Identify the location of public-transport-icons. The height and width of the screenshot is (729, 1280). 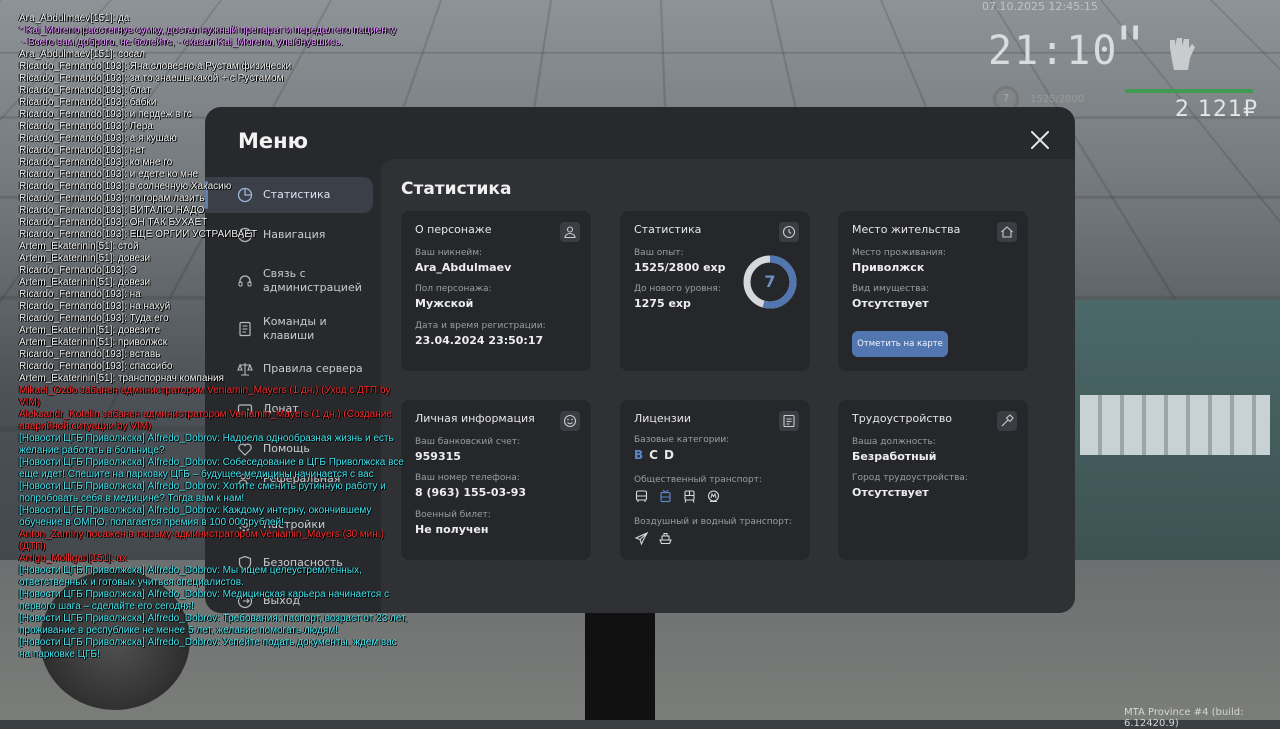
(677, 496).